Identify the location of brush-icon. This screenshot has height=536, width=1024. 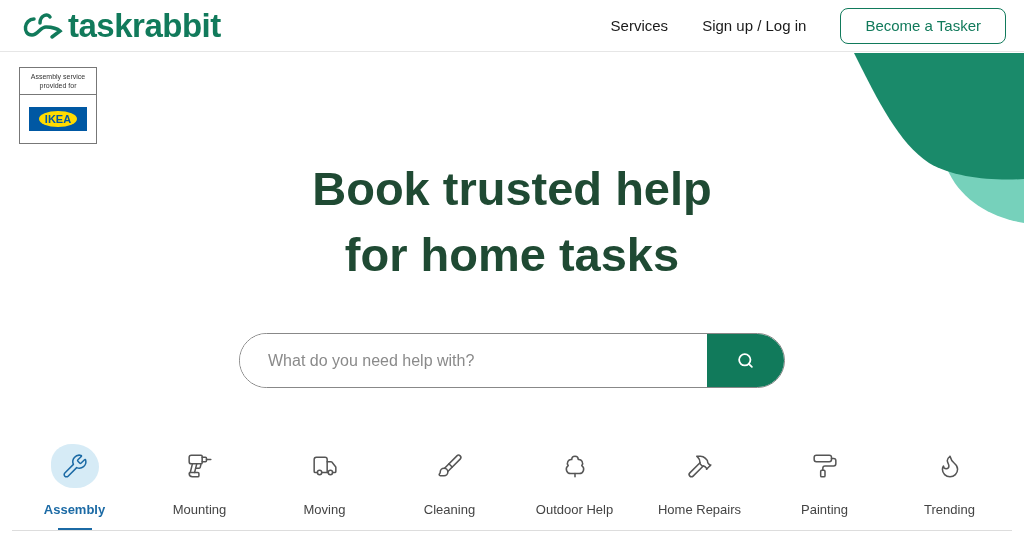
(449, 466).